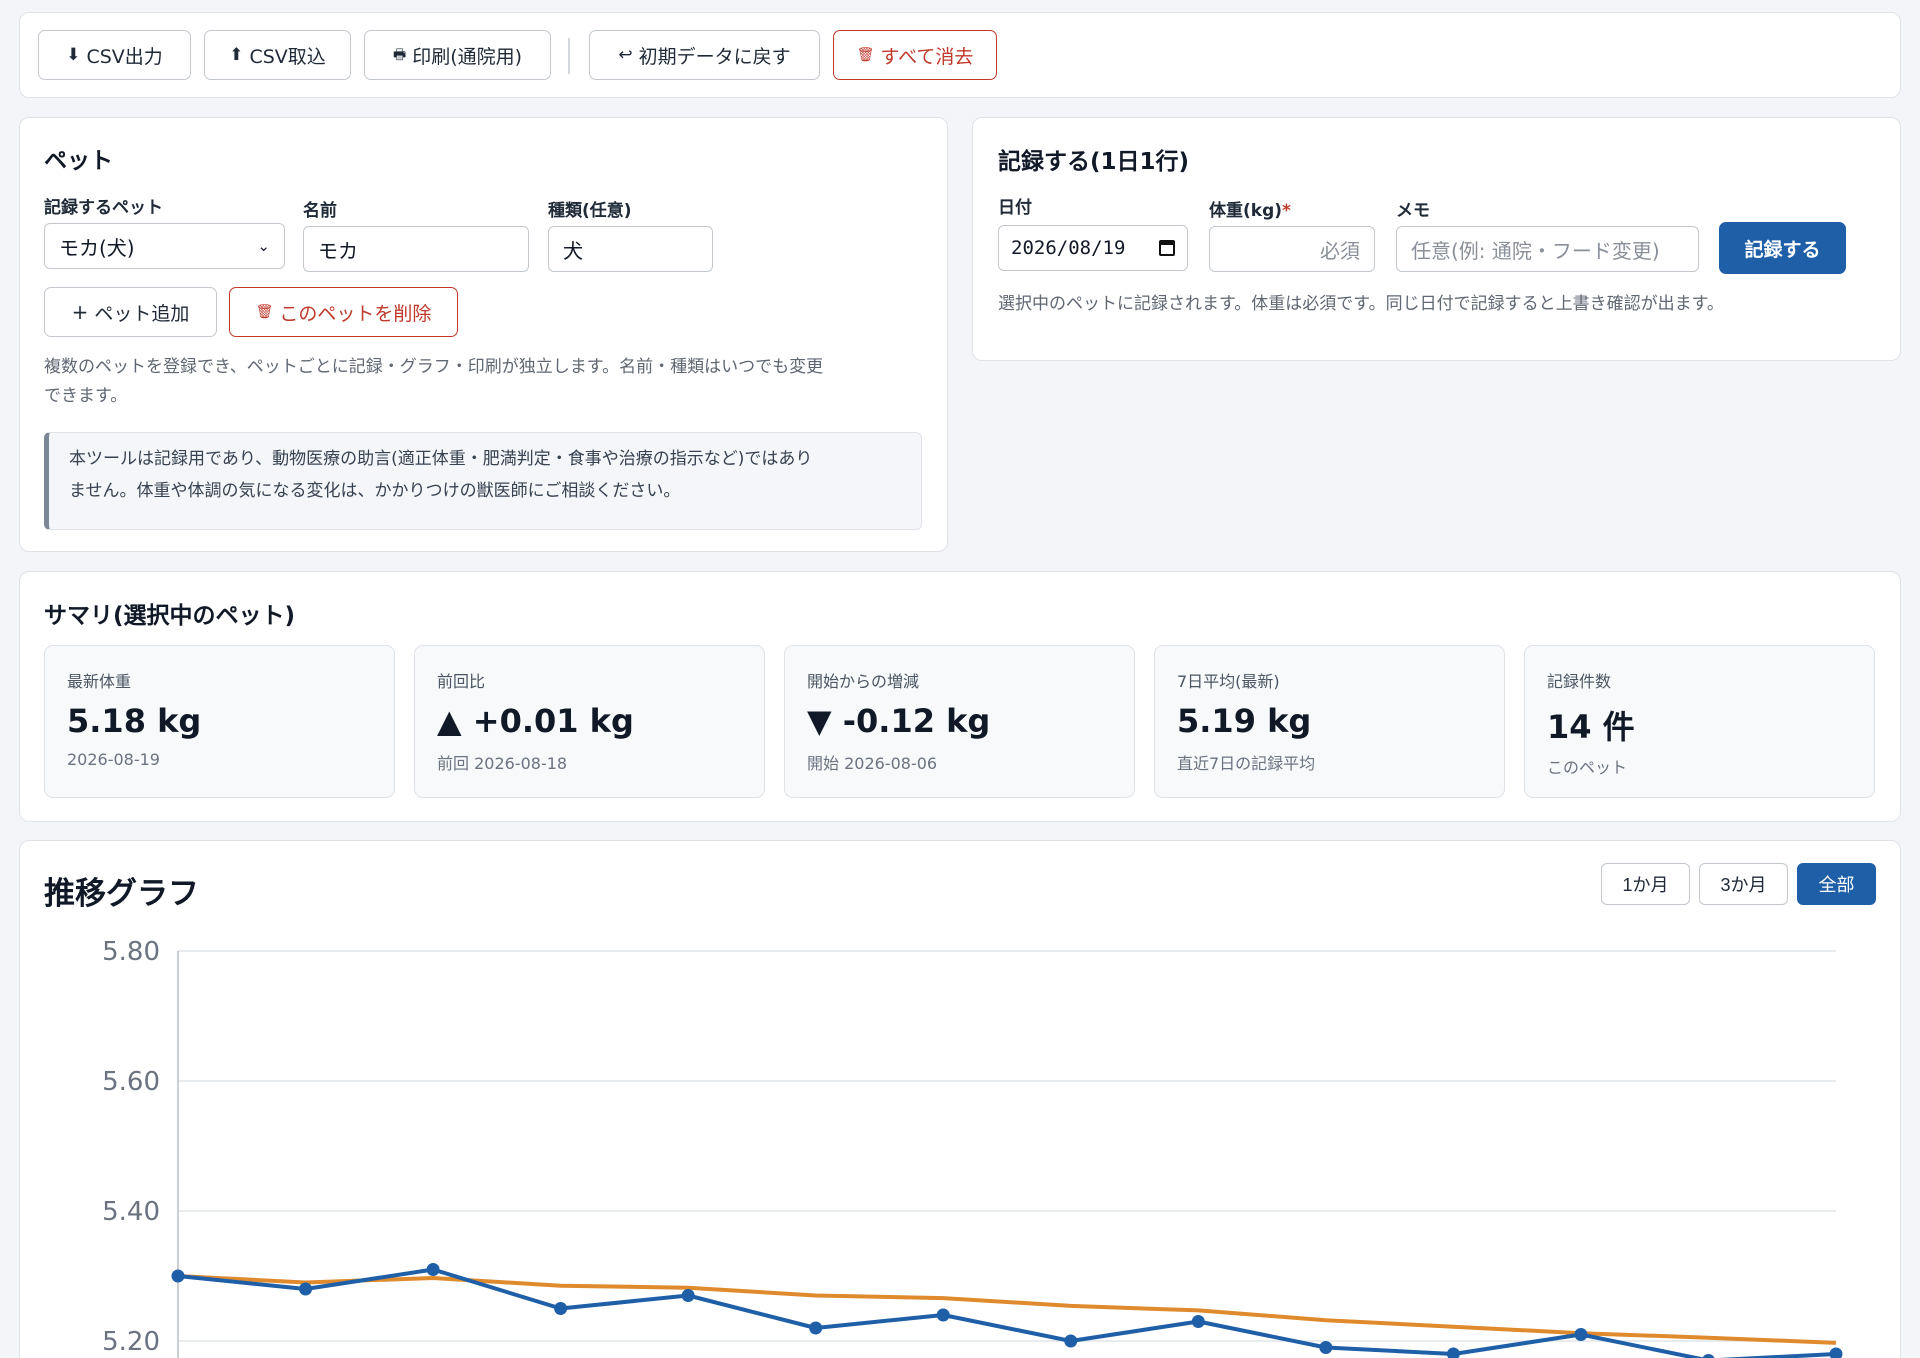 This screenshot has width=1920, height=1358. I want to click on y-tick-label: 5.40, so click(131, 1212).